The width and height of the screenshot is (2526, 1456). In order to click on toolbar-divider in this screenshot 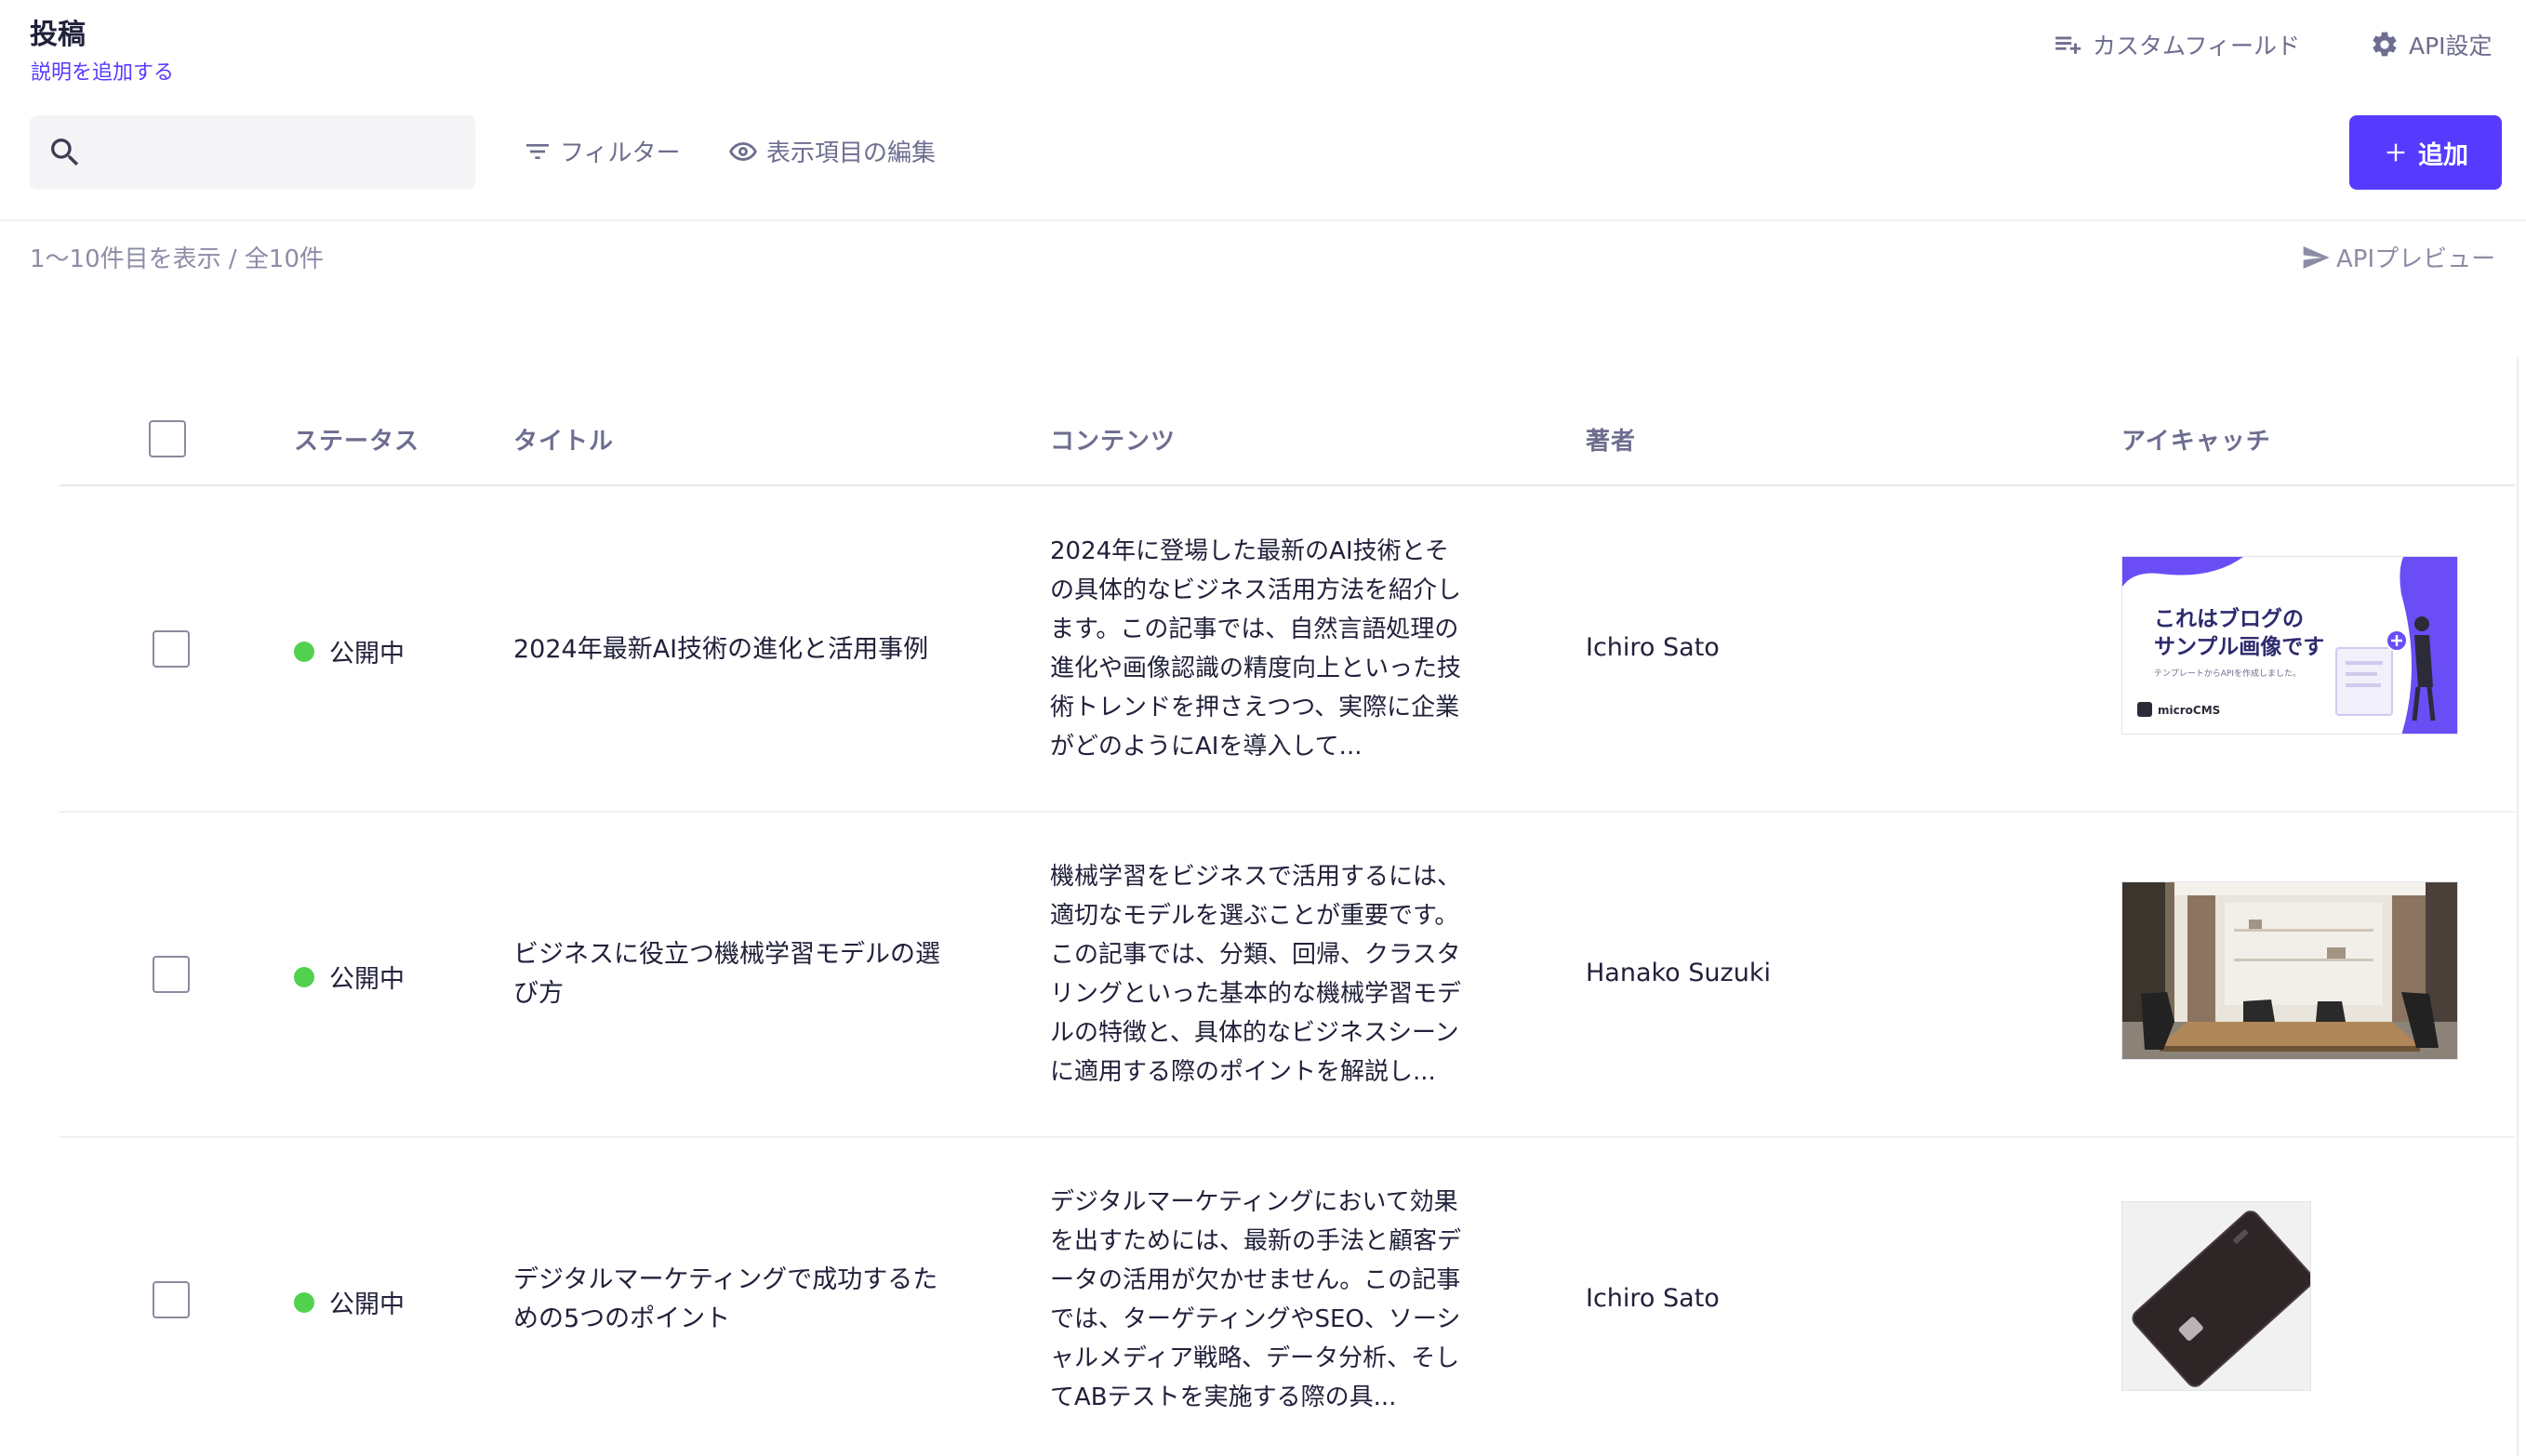, I will do `click(1263, 220)`.